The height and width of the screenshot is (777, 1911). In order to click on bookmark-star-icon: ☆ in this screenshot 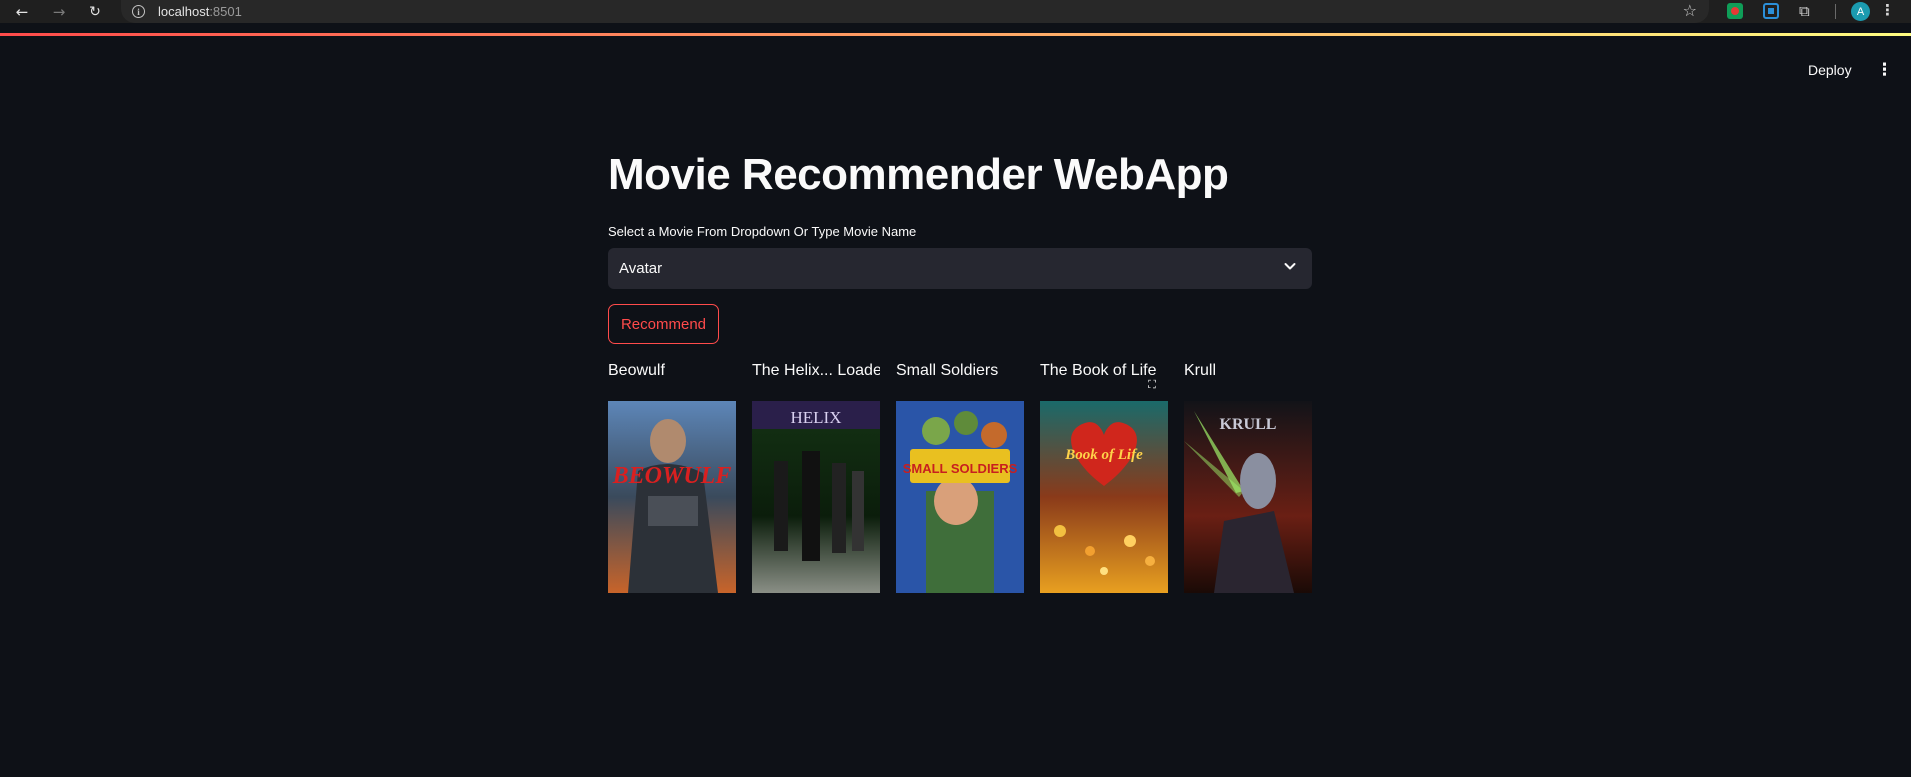, I will do `click(1690, 10)`.